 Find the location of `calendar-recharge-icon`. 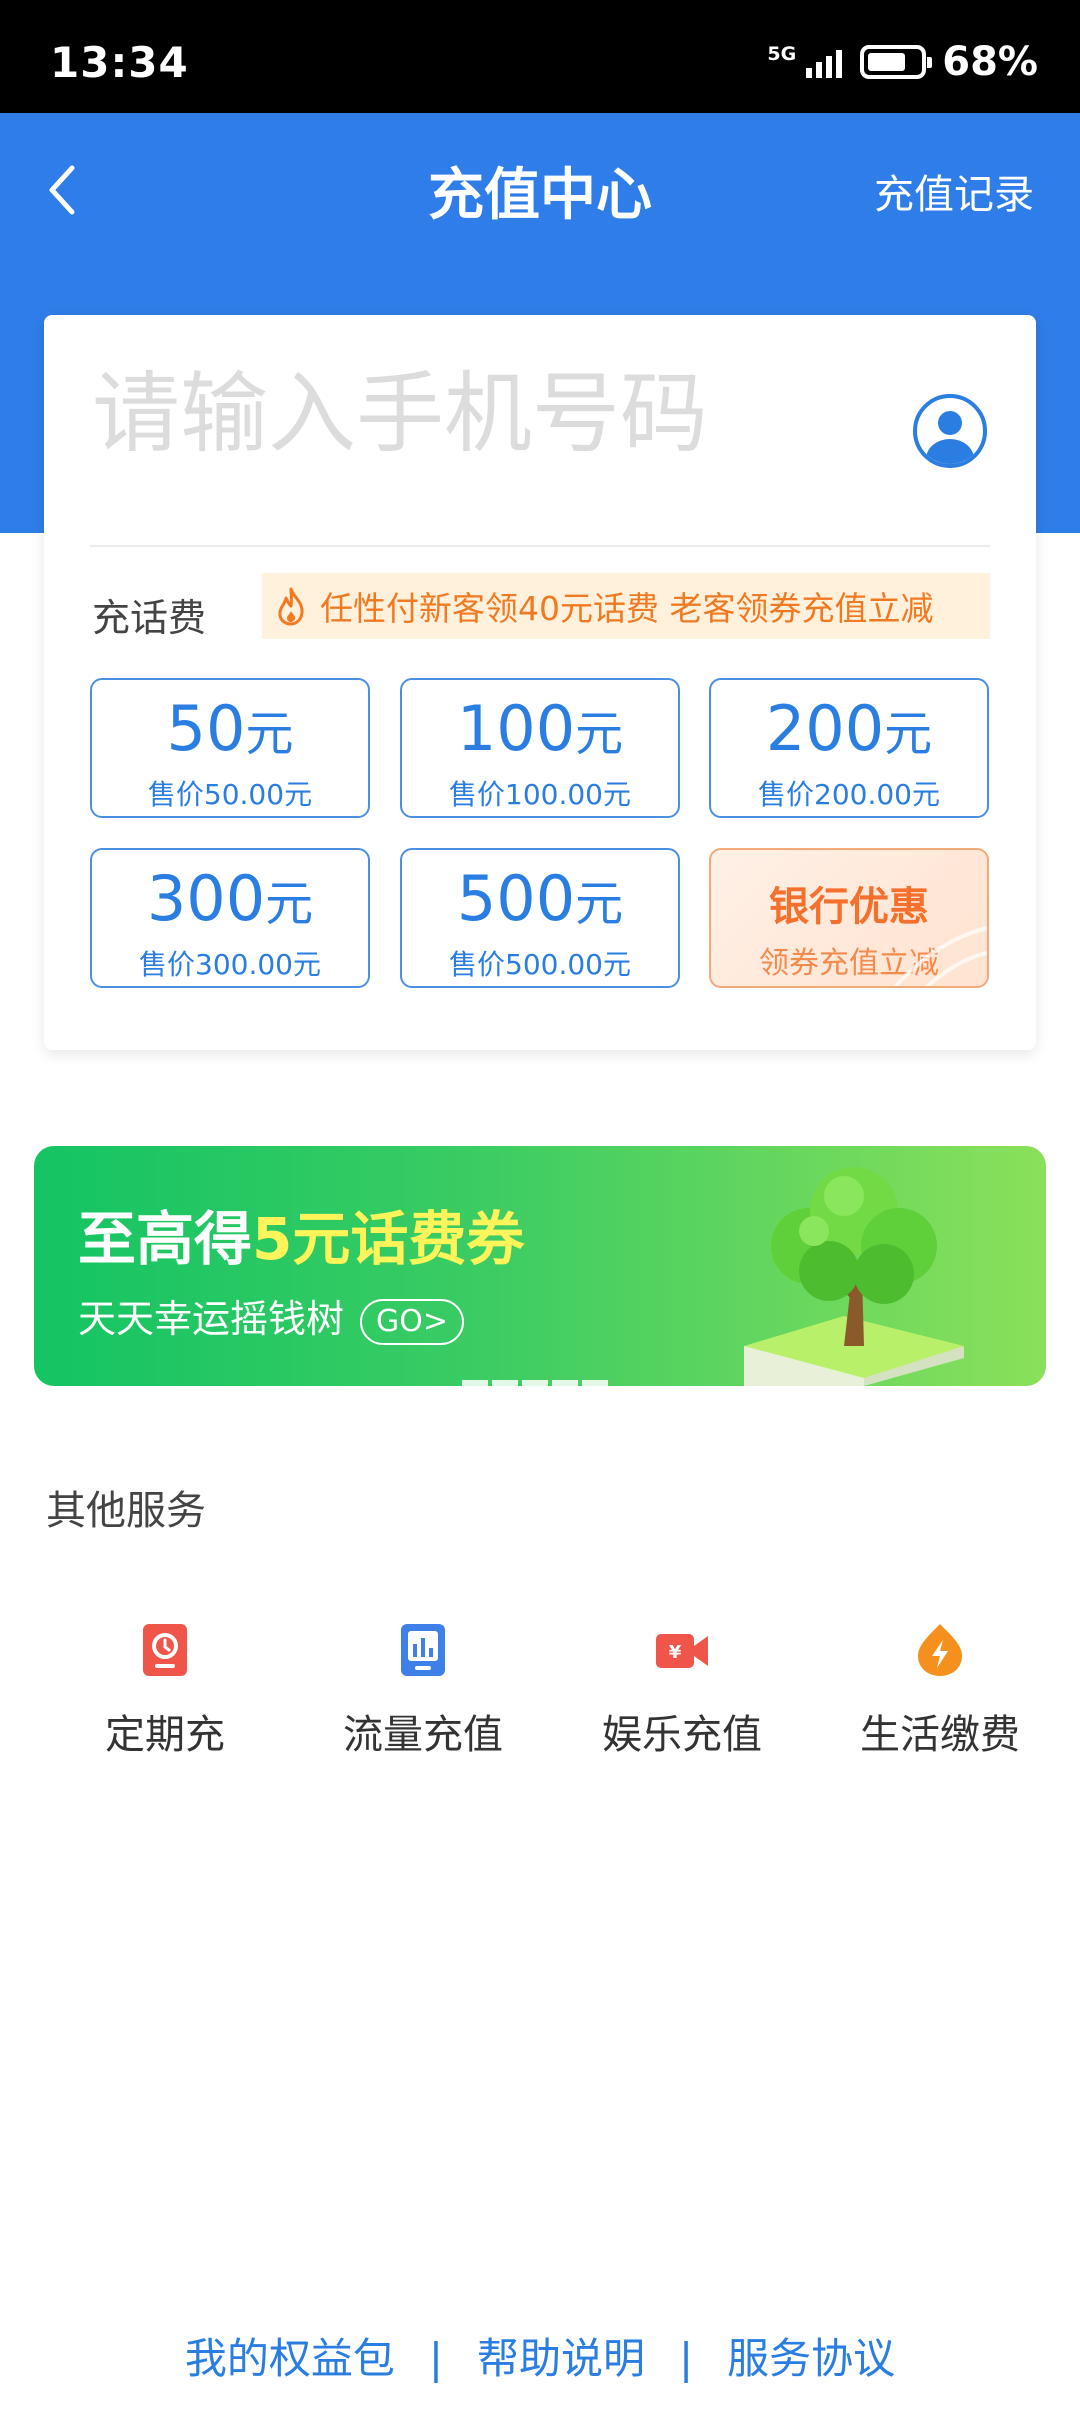

calendar-recharge-icon is located at coordinates (165, 1650).